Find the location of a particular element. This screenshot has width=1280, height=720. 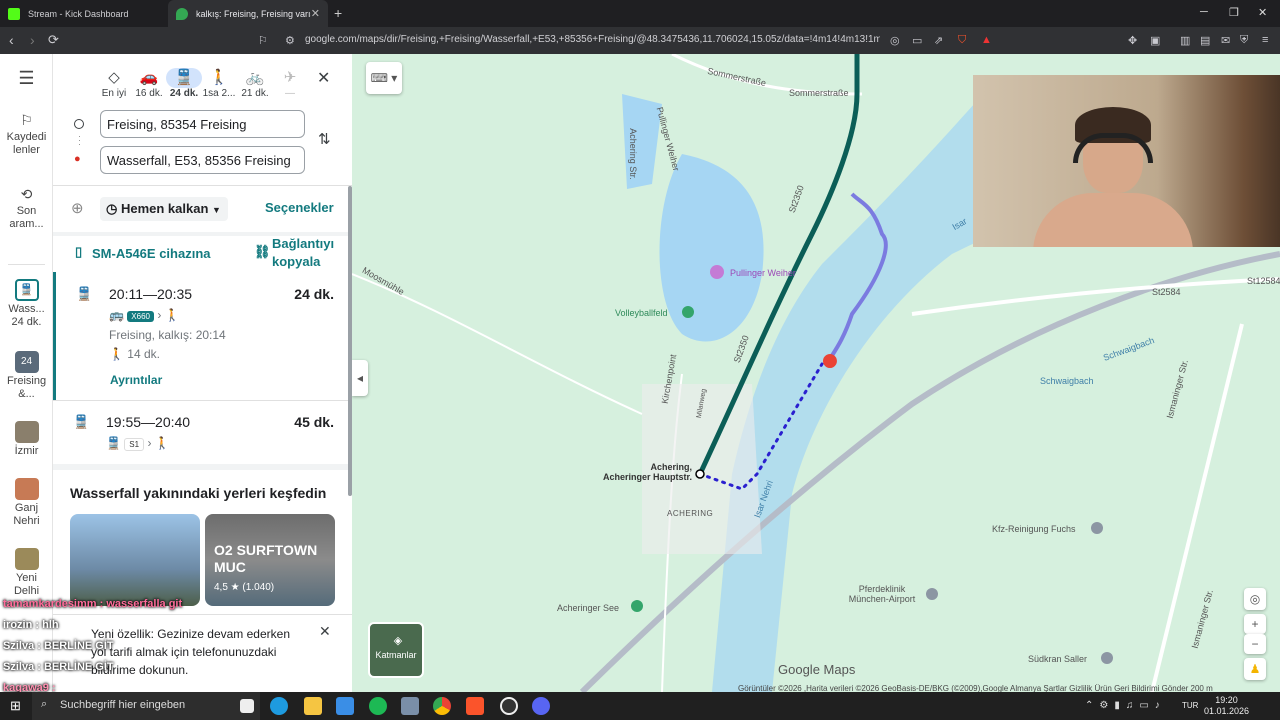

bookmark-icon: ⚐ is located at coordinates (263, 40).